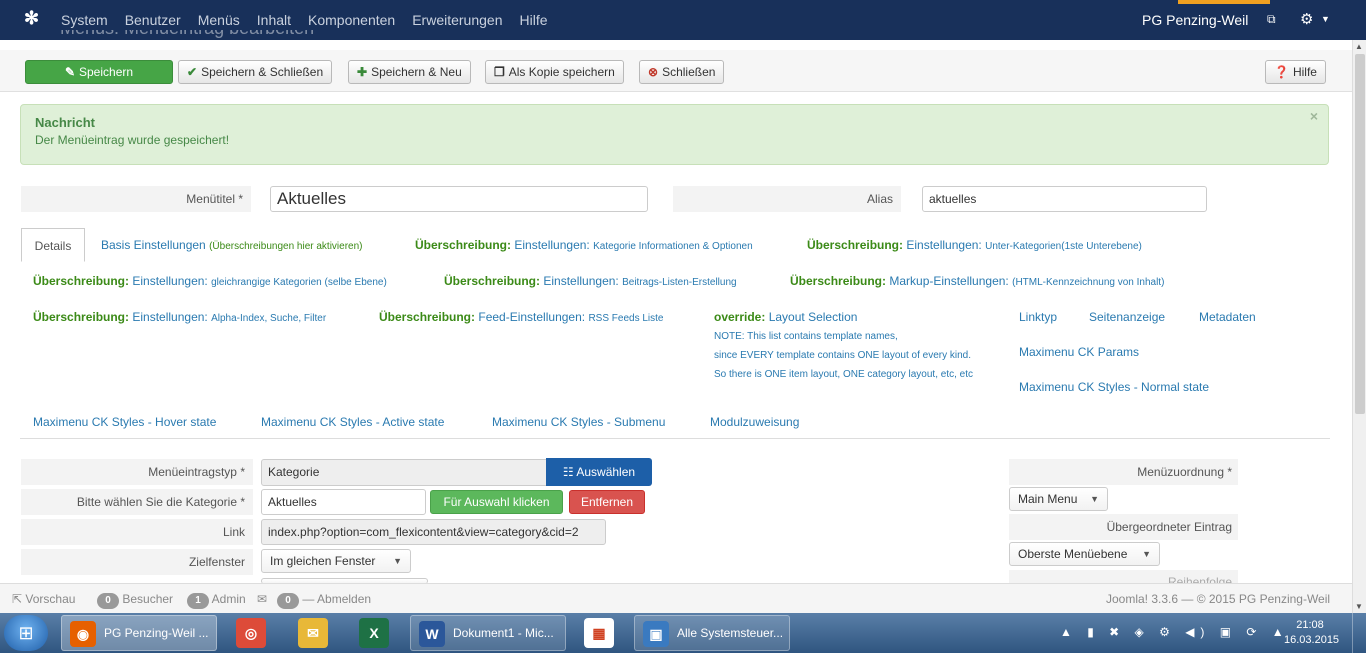 The width and height of the screenshot is (1366, 653). What do you see at coordinates (299, 282) in the screenshot?
I see `tab-sublabel: gleichrangige Kategorien (selbe Ebene)` at bounding box center [299, 282].